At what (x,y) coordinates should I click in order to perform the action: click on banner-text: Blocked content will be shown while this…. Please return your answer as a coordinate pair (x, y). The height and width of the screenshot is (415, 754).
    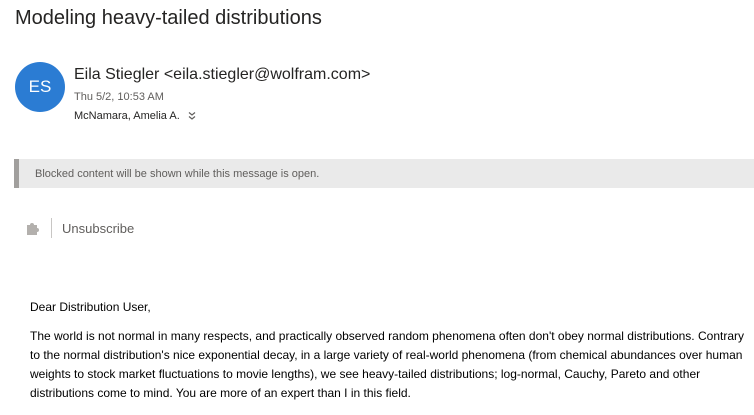
    Looking at the image, I should click on (177, 173).